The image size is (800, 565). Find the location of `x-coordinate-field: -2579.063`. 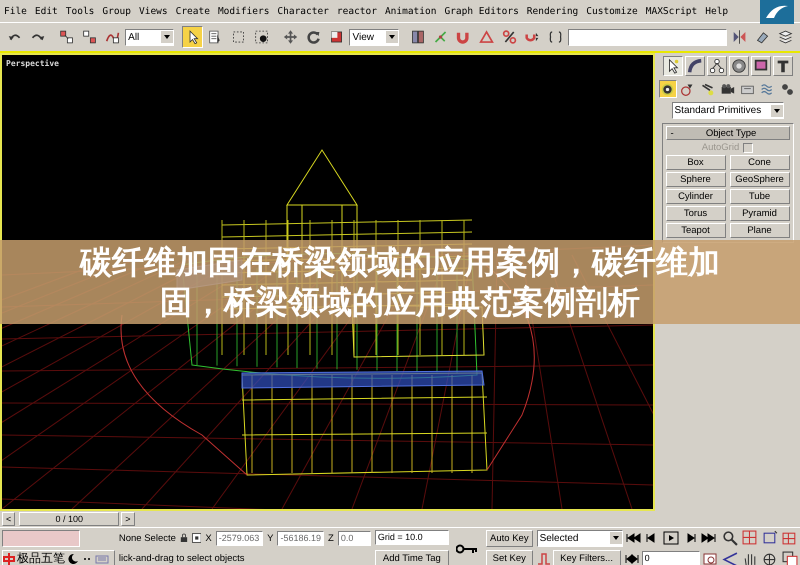

x-coordinate-field: -2579.063 is located at coordinates (240, 538).